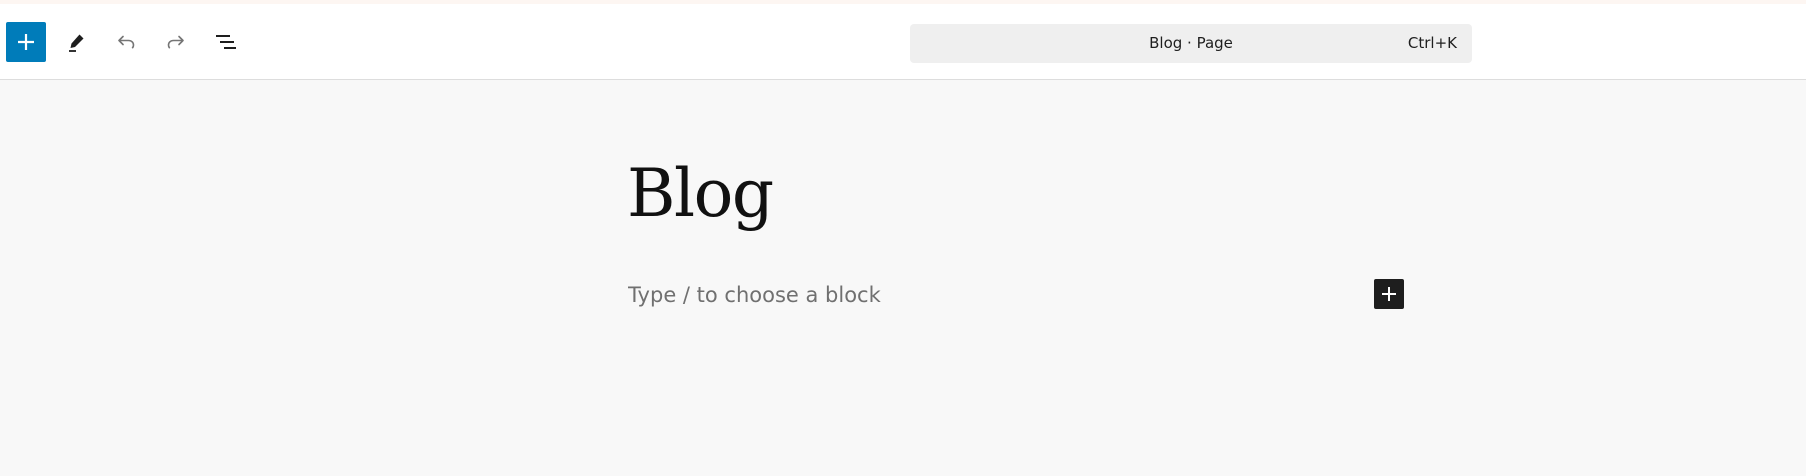  I want to click on redo-button, so click(176, 42).